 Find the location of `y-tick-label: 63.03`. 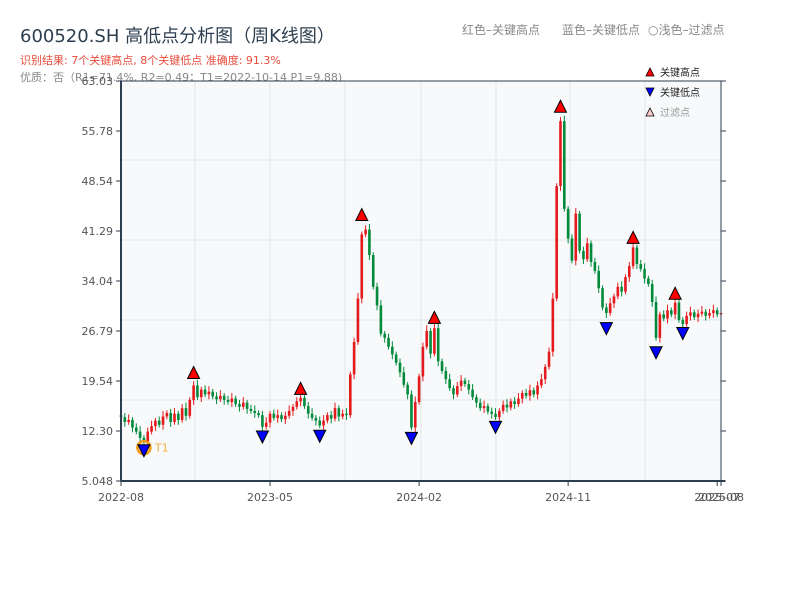

y-tick-label: 63.03 is located at coordinates (98, 81).